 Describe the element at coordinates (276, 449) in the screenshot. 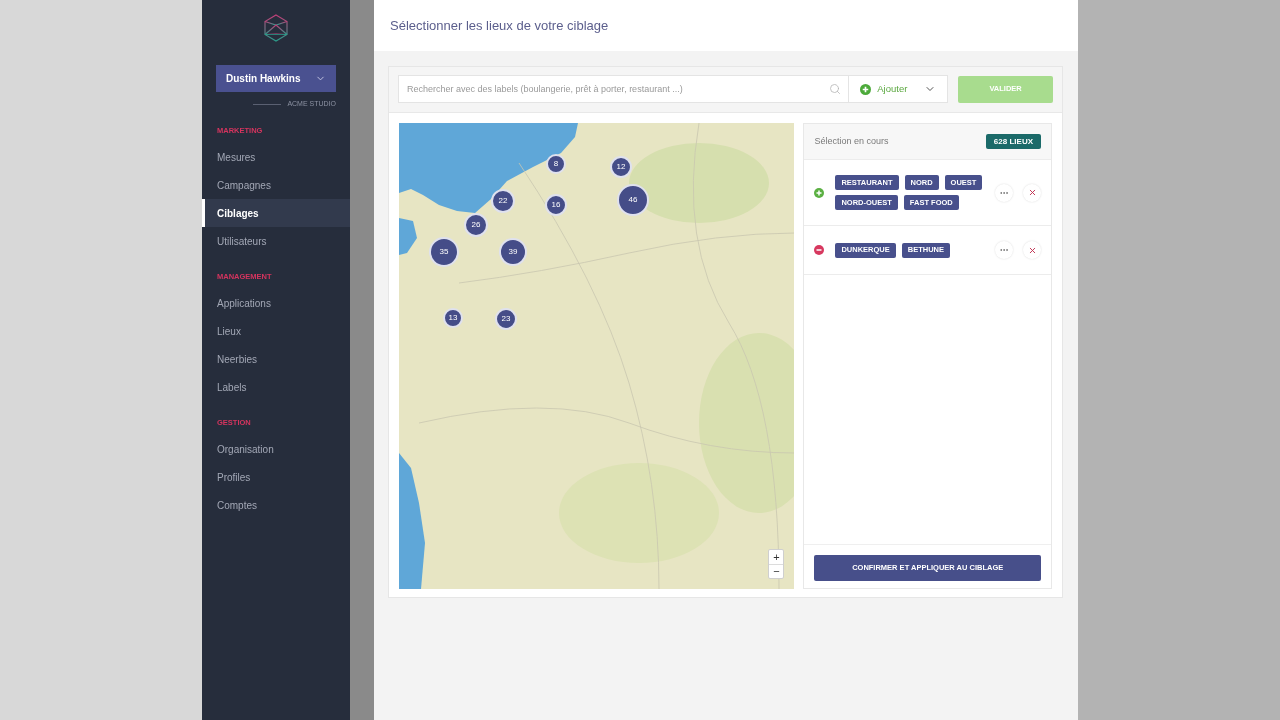

I see `sidebar-item: Organisation` at that location.